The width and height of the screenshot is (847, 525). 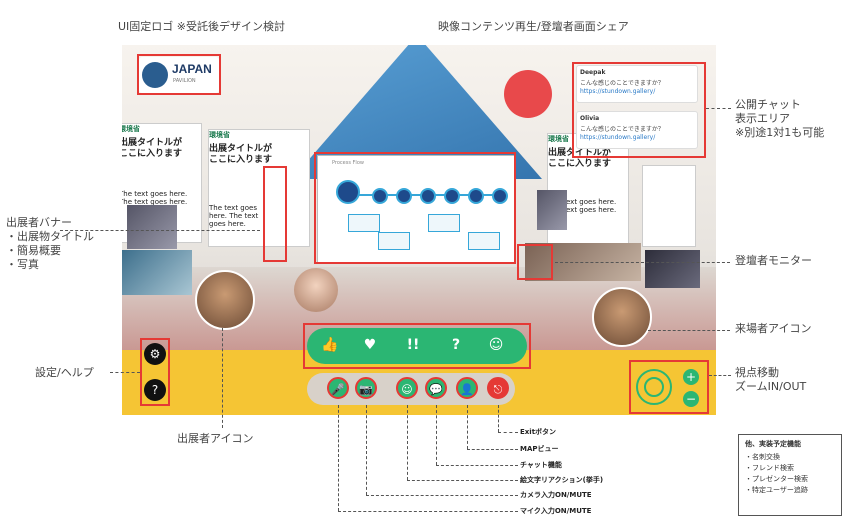 What do you see at coordinates (467, 388) in the screenshot?
I see `map-icon: 👤` at bounding box center [467, 388].